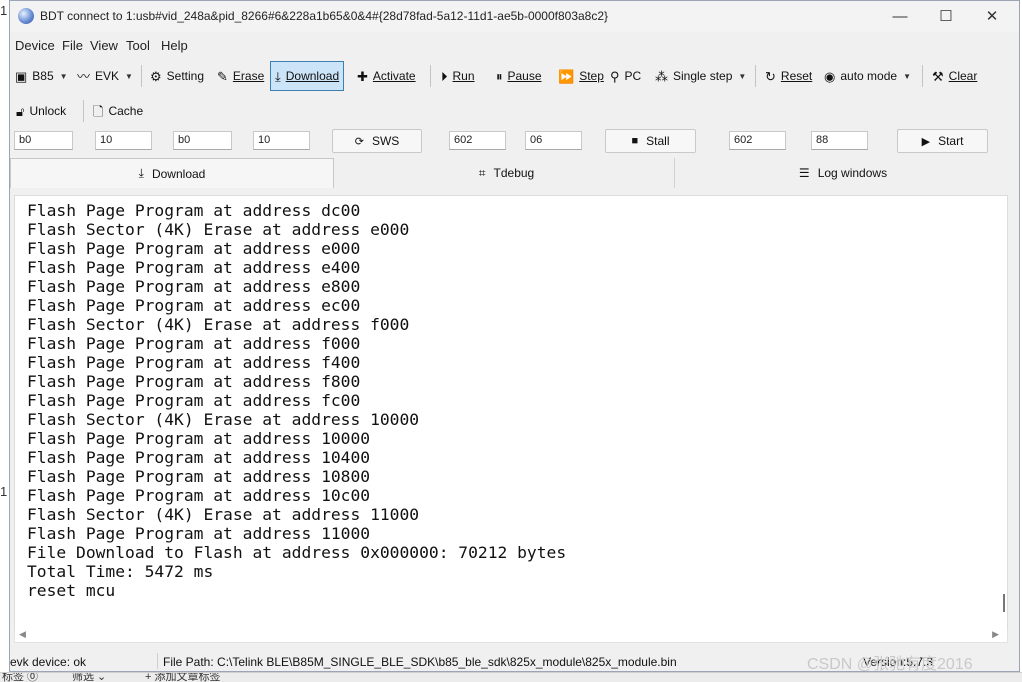 This screenshot has width=1022, height=682. What do you see at coordinates (43, 140) in the screenshot?
I see `address-field-1: b0` at bounding box center [43, 140].